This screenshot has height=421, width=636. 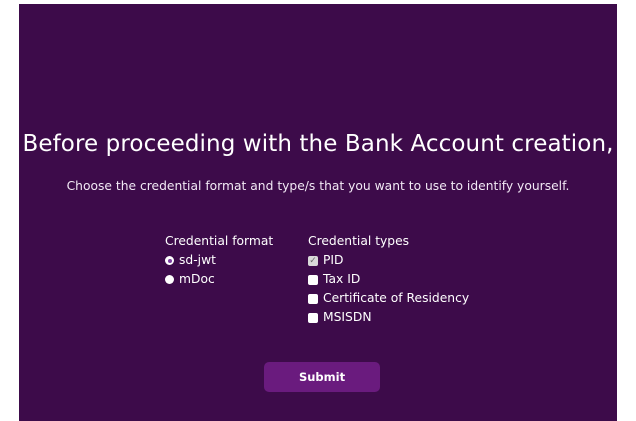 What do you see at coordinates (197, 260) in the screenshot?
I see `format-option-label: sd-jwt` at bounding box center [197, 260].